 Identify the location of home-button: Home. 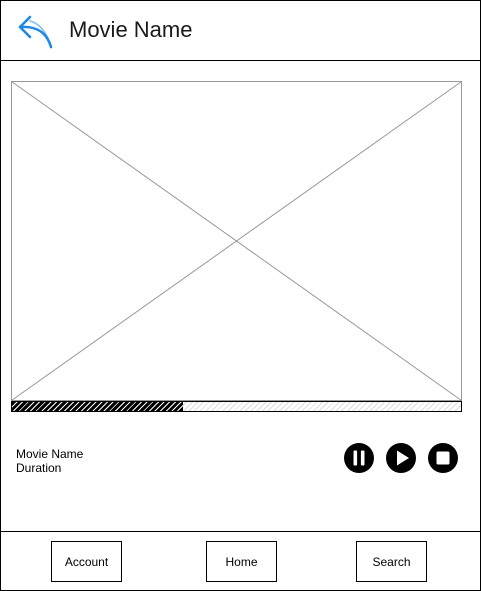
(241, 561).